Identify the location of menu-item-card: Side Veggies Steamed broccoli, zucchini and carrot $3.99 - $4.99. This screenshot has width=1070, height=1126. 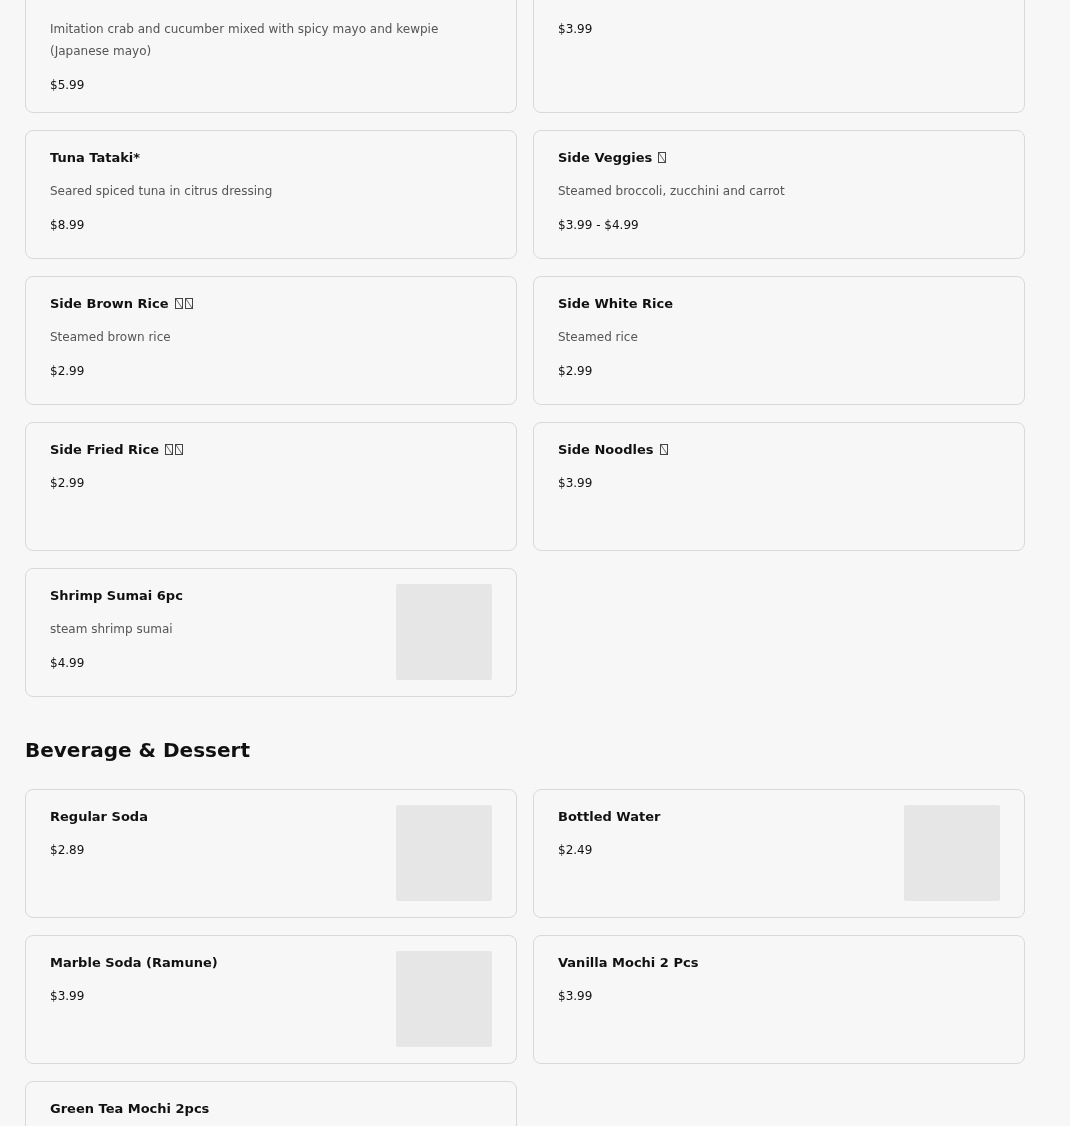
(779, 194).